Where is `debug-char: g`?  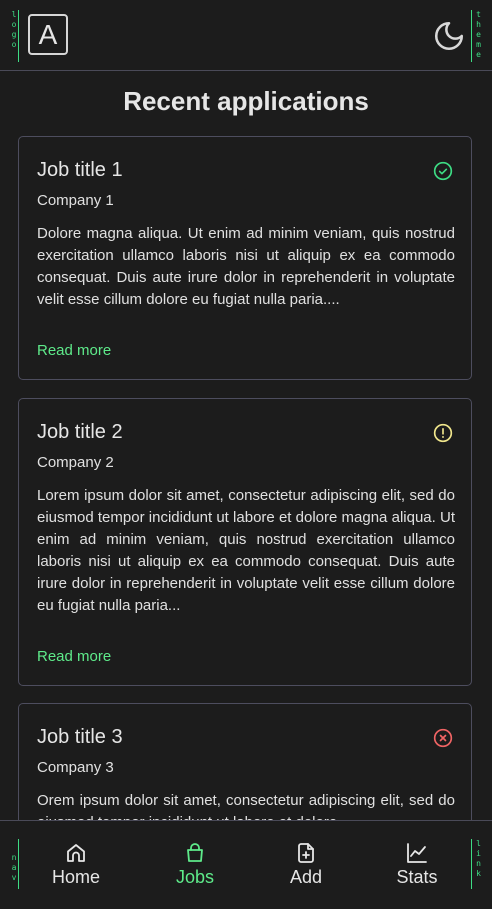
debug-char: g is located at coordinates (14, 34).